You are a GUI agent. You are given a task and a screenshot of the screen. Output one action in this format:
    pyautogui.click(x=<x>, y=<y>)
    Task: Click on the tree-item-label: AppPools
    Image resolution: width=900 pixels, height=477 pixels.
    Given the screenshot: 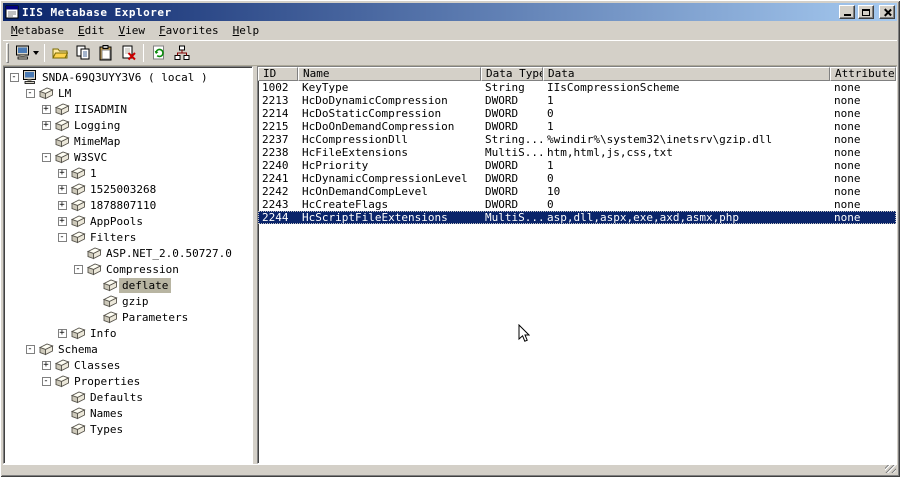 What is the action you would take?
    pyautogui.click(x=116, y=221)
    